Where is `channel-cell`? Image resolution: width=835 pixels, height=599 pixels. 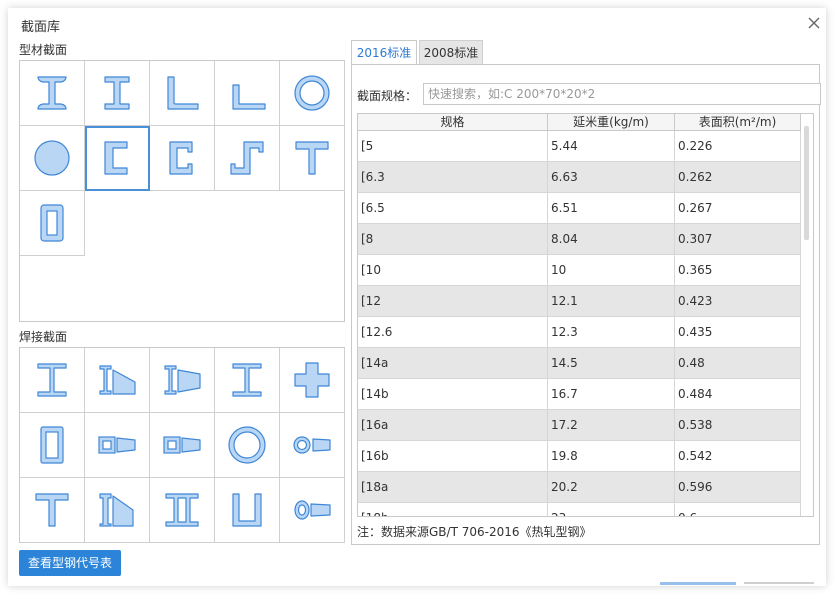
channel-cell is located at coordinates (117, 158).